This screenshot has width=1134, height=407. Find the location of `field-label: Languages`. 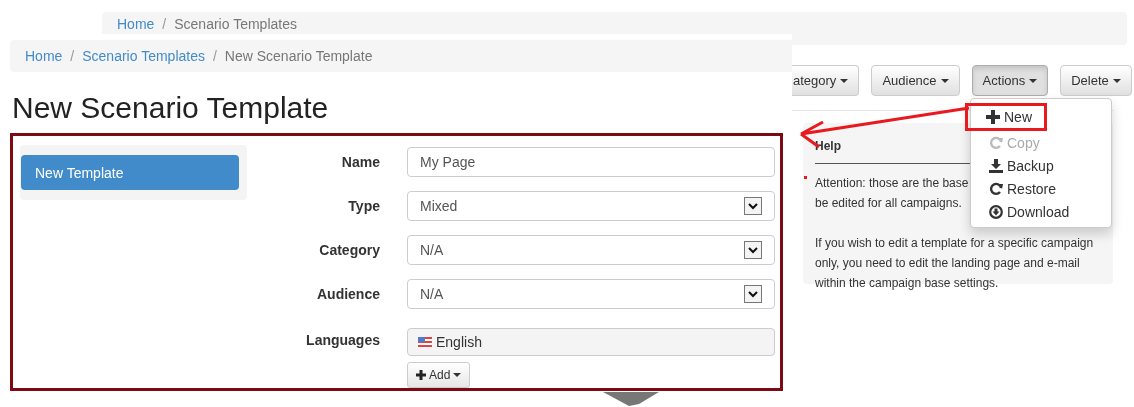

field-label: Languages is located at coordinates (342, 339).